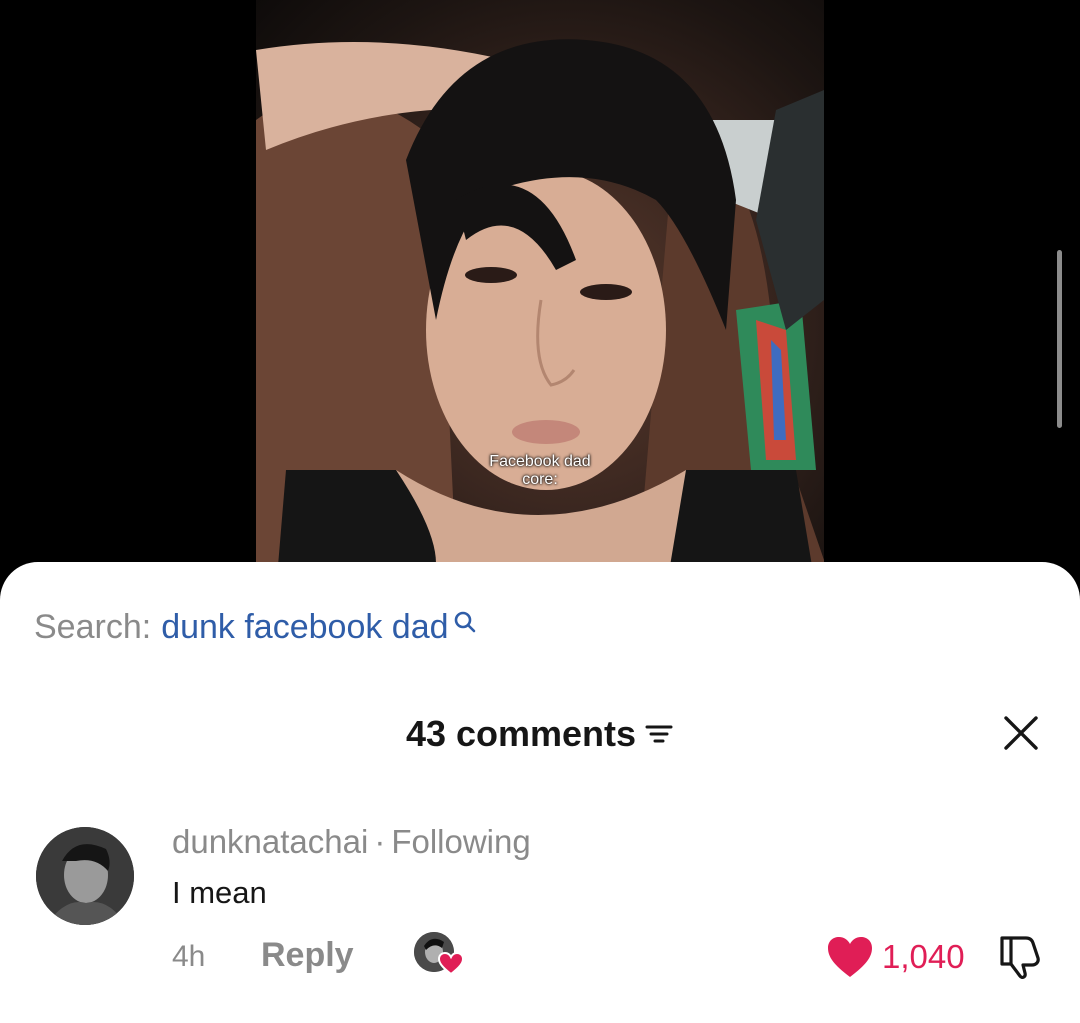 Image resolution: width=1080 pixels, height=1023 pixels. Describe the element at coordinates (540, 461) in the screenshot. I see `caption-line-1: Facebook dad` at that location.